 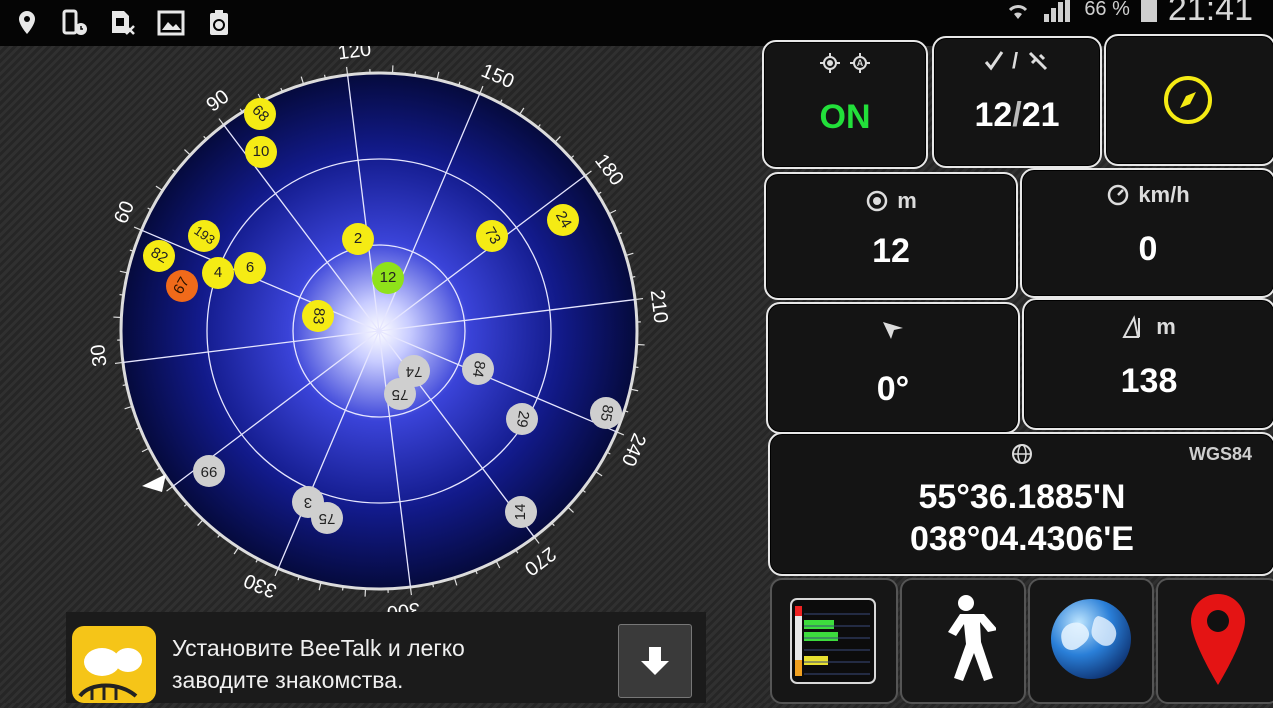 What do you see at coordinates (1041, 115) in the screenshot?
I see `satellites-total: 21` at bounding box center [1041, 115].